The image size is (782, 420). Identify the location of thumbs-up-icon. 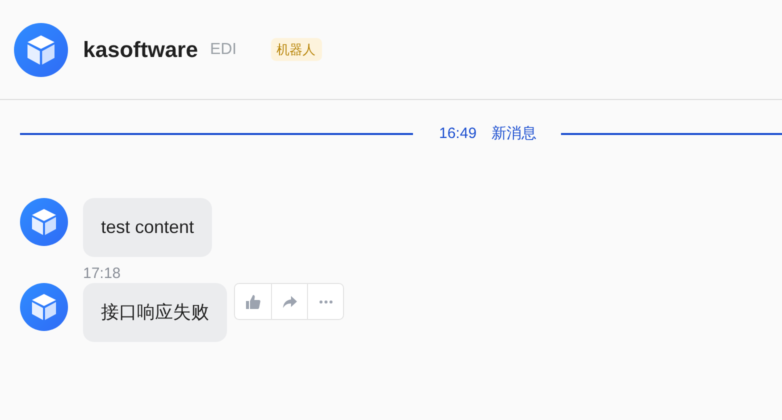
(253, 302).